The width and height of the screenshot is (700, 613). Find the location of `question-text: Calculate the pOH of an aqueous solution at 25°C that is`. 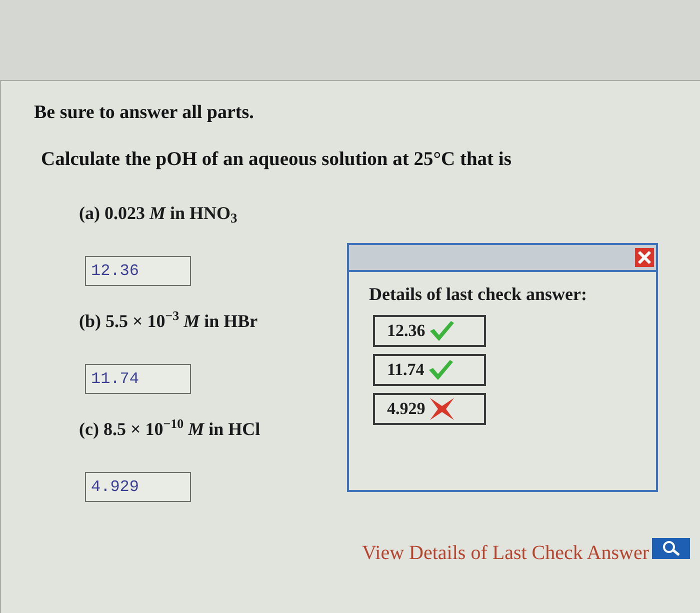

question-text: Calculate the pOH of an aqueous solution at 25°C that is is located at coordinates (276, 160).